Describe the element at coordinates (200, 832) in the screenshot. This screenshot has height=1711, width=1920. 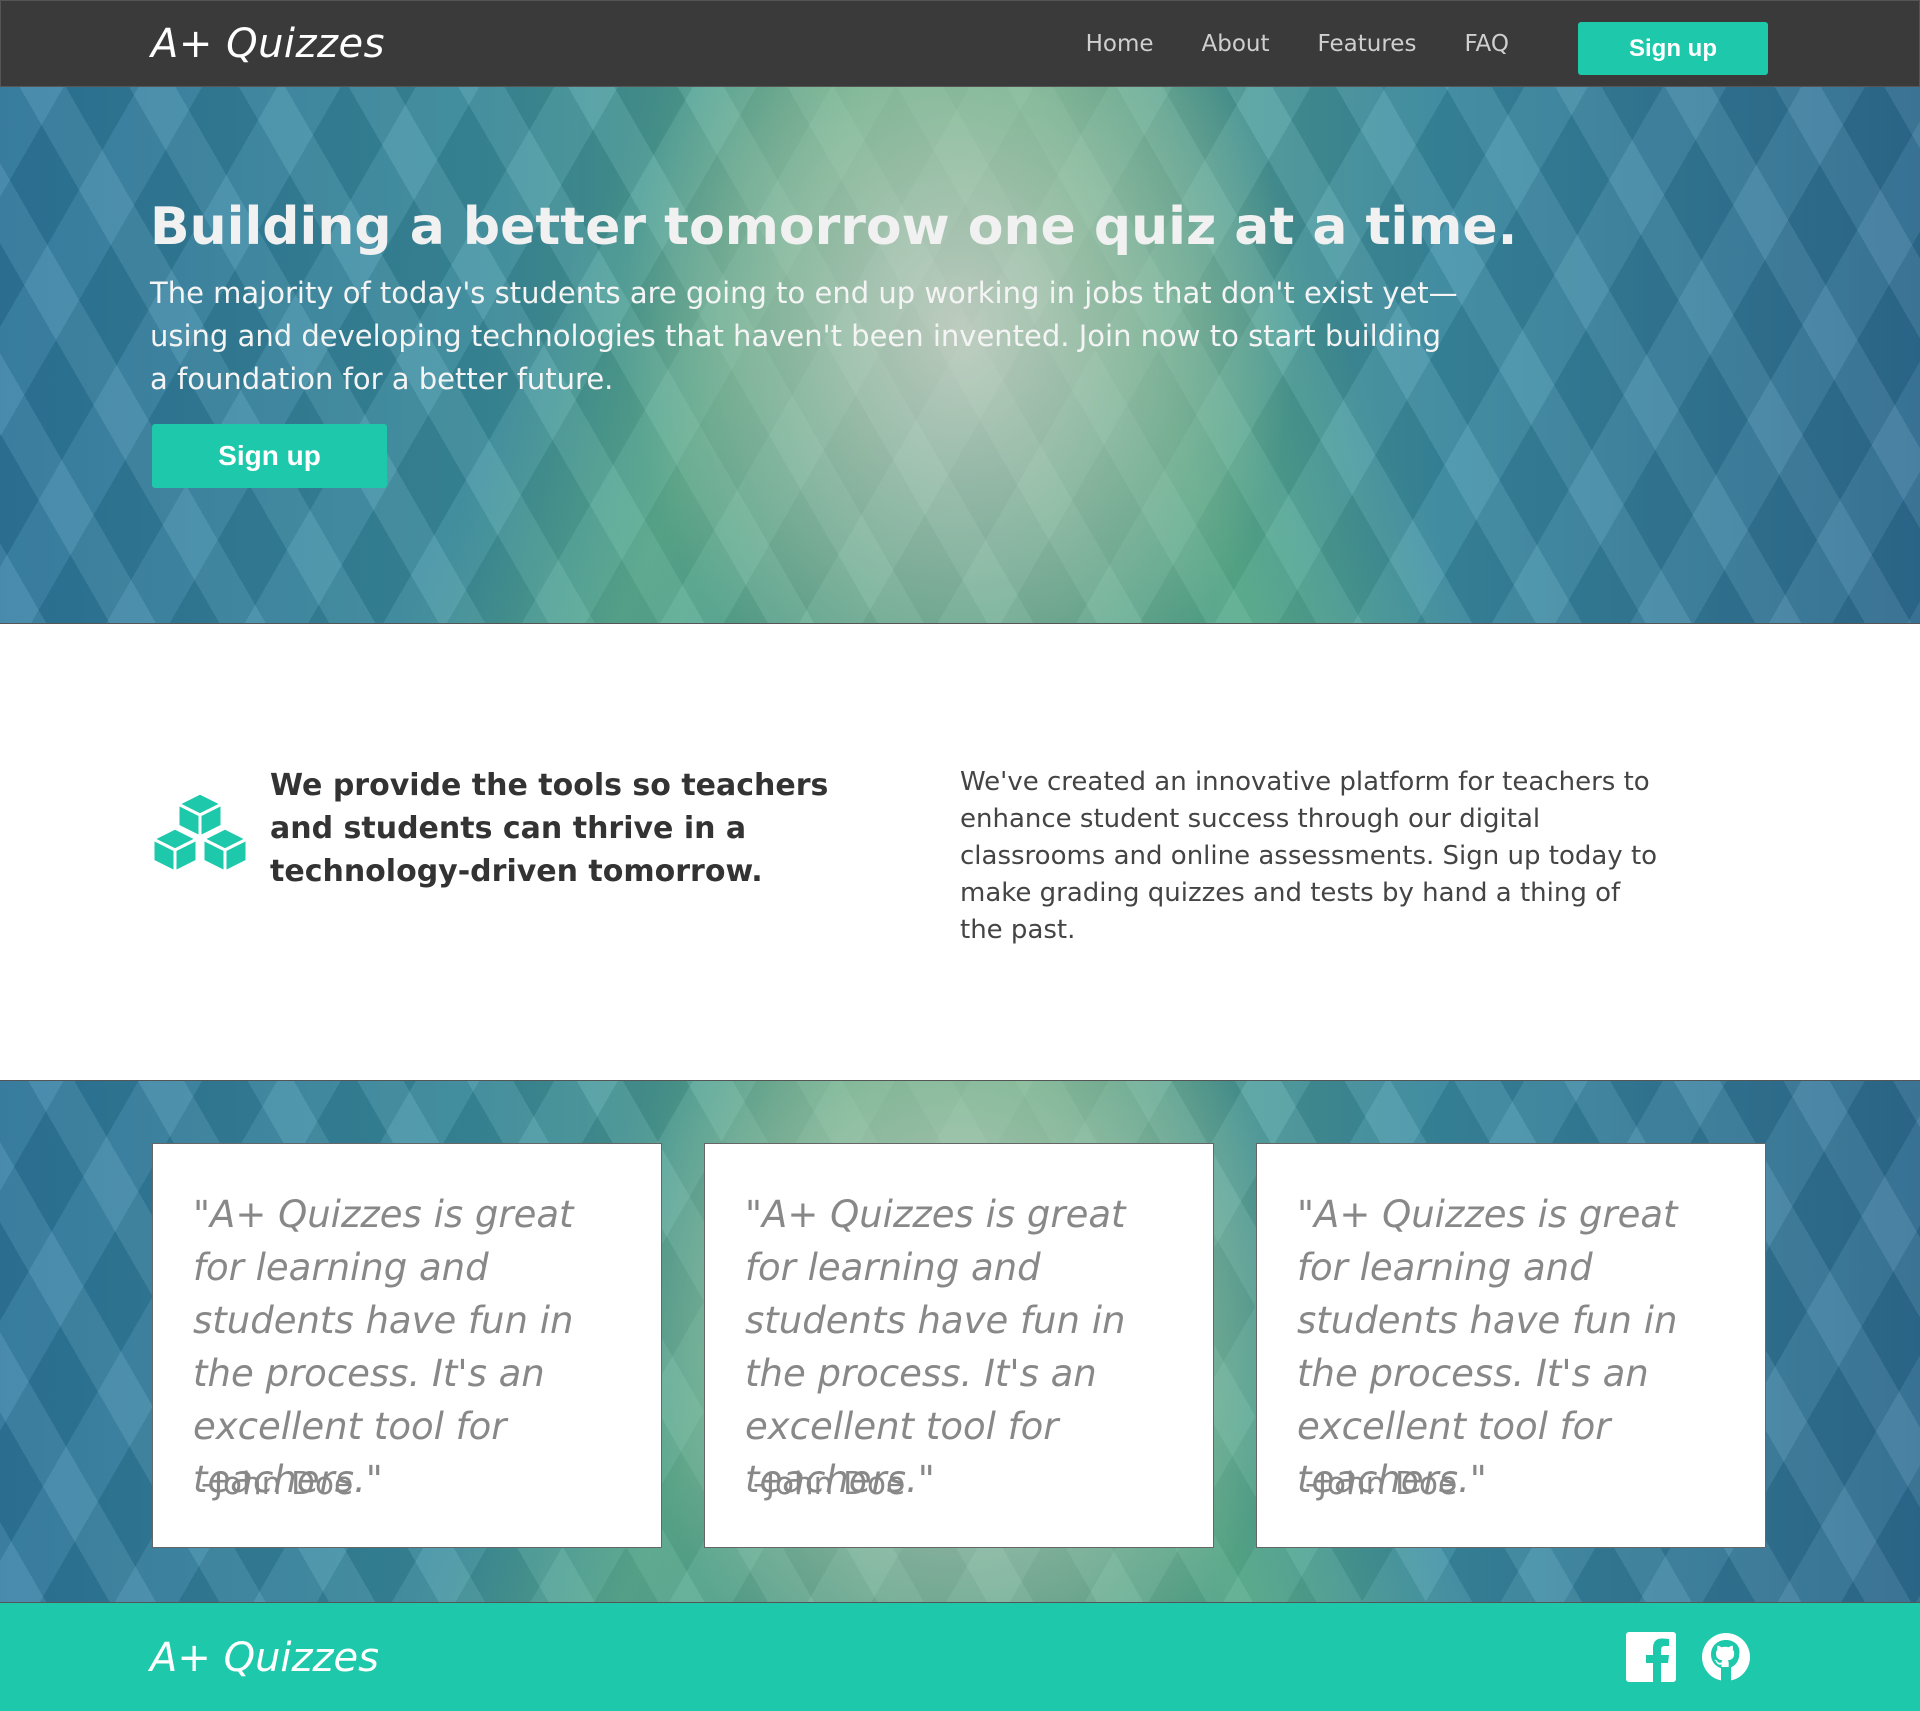
I see `cubes-icon` at that location.